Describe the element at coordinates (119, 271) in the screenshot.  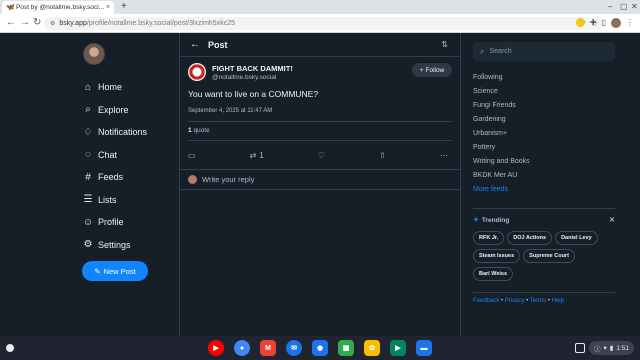
I see `new-post-label: New Post` at that location.